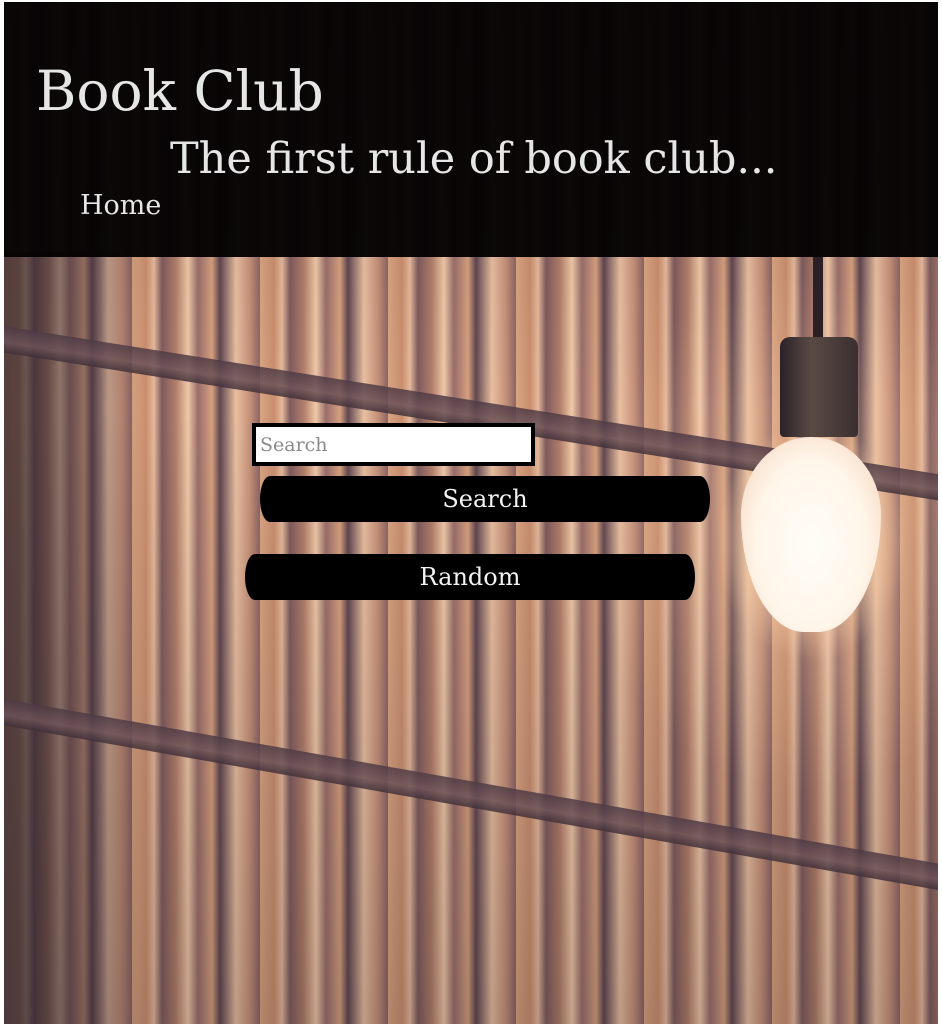  I want to click on nav-item-home: Home, so click(120, 206).